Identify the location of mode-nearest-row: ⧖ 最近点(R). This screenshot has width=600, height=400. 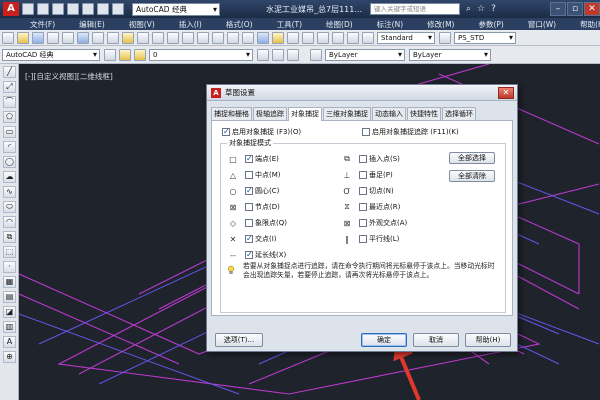
(370, 207).